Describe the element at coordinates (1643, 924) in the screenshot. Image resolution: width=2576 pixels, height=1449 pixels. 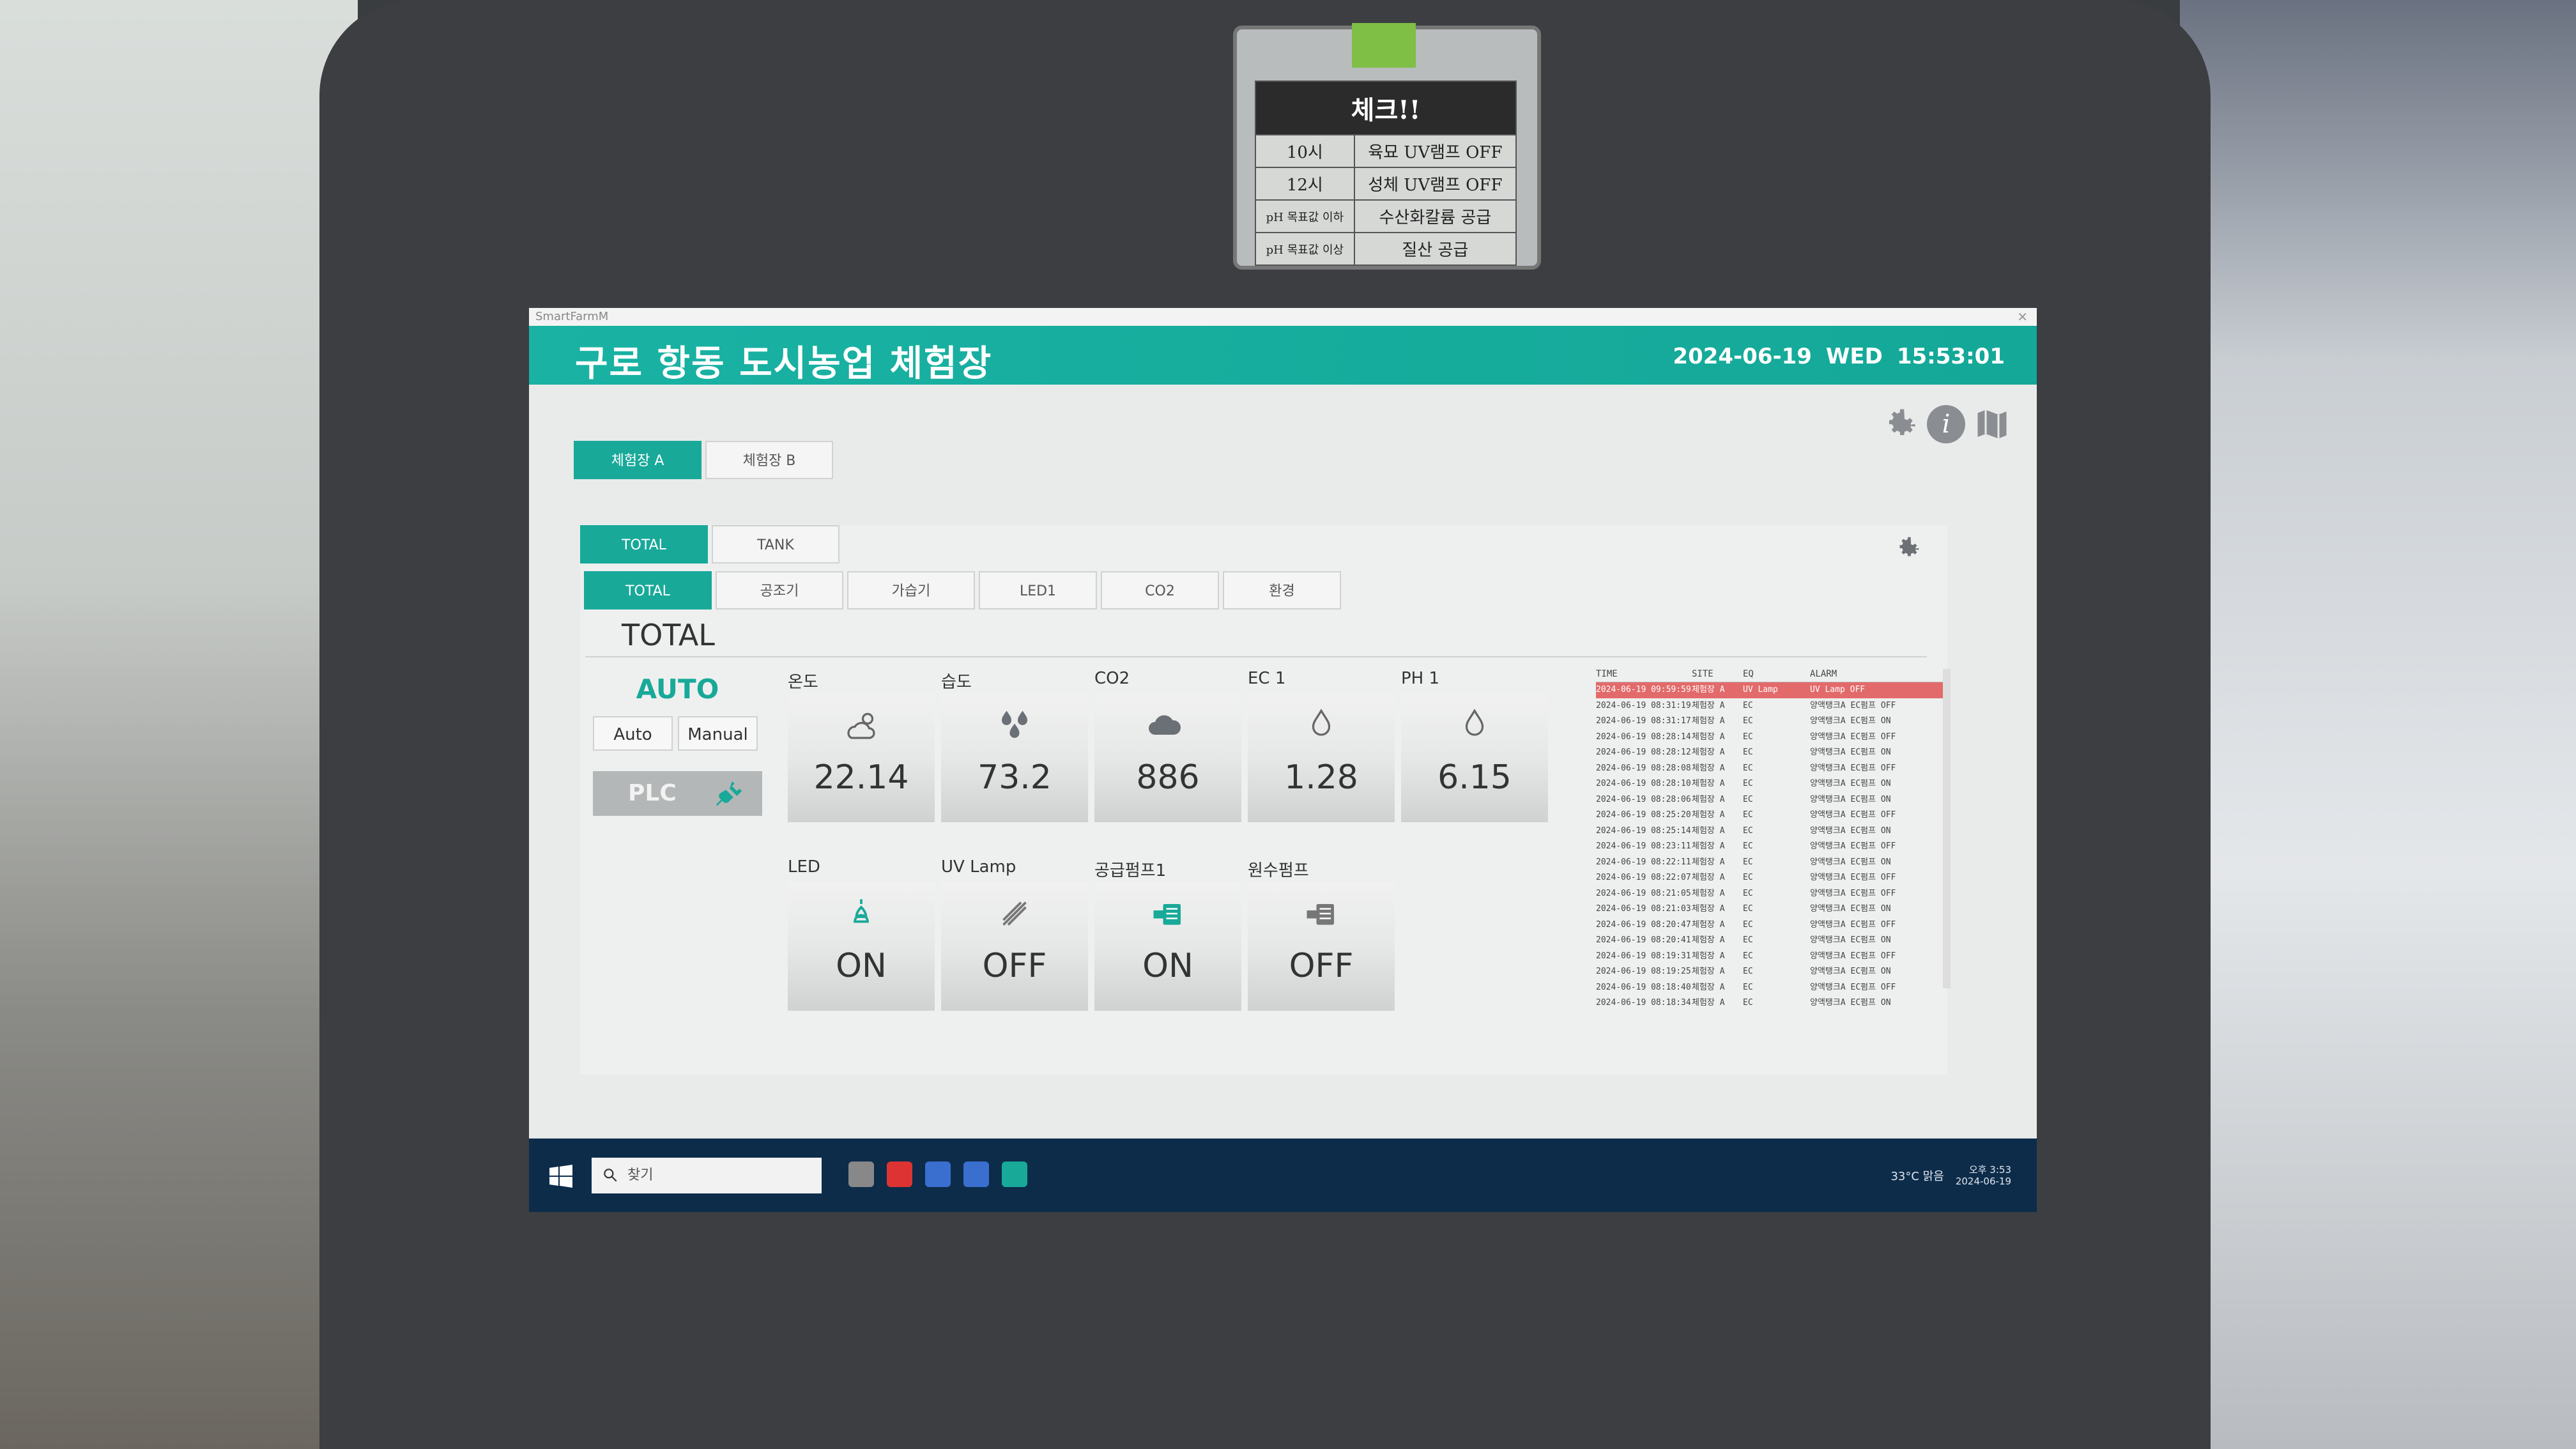
I see `alarm-cell: 2024-06-19 08:20:47` at that location.